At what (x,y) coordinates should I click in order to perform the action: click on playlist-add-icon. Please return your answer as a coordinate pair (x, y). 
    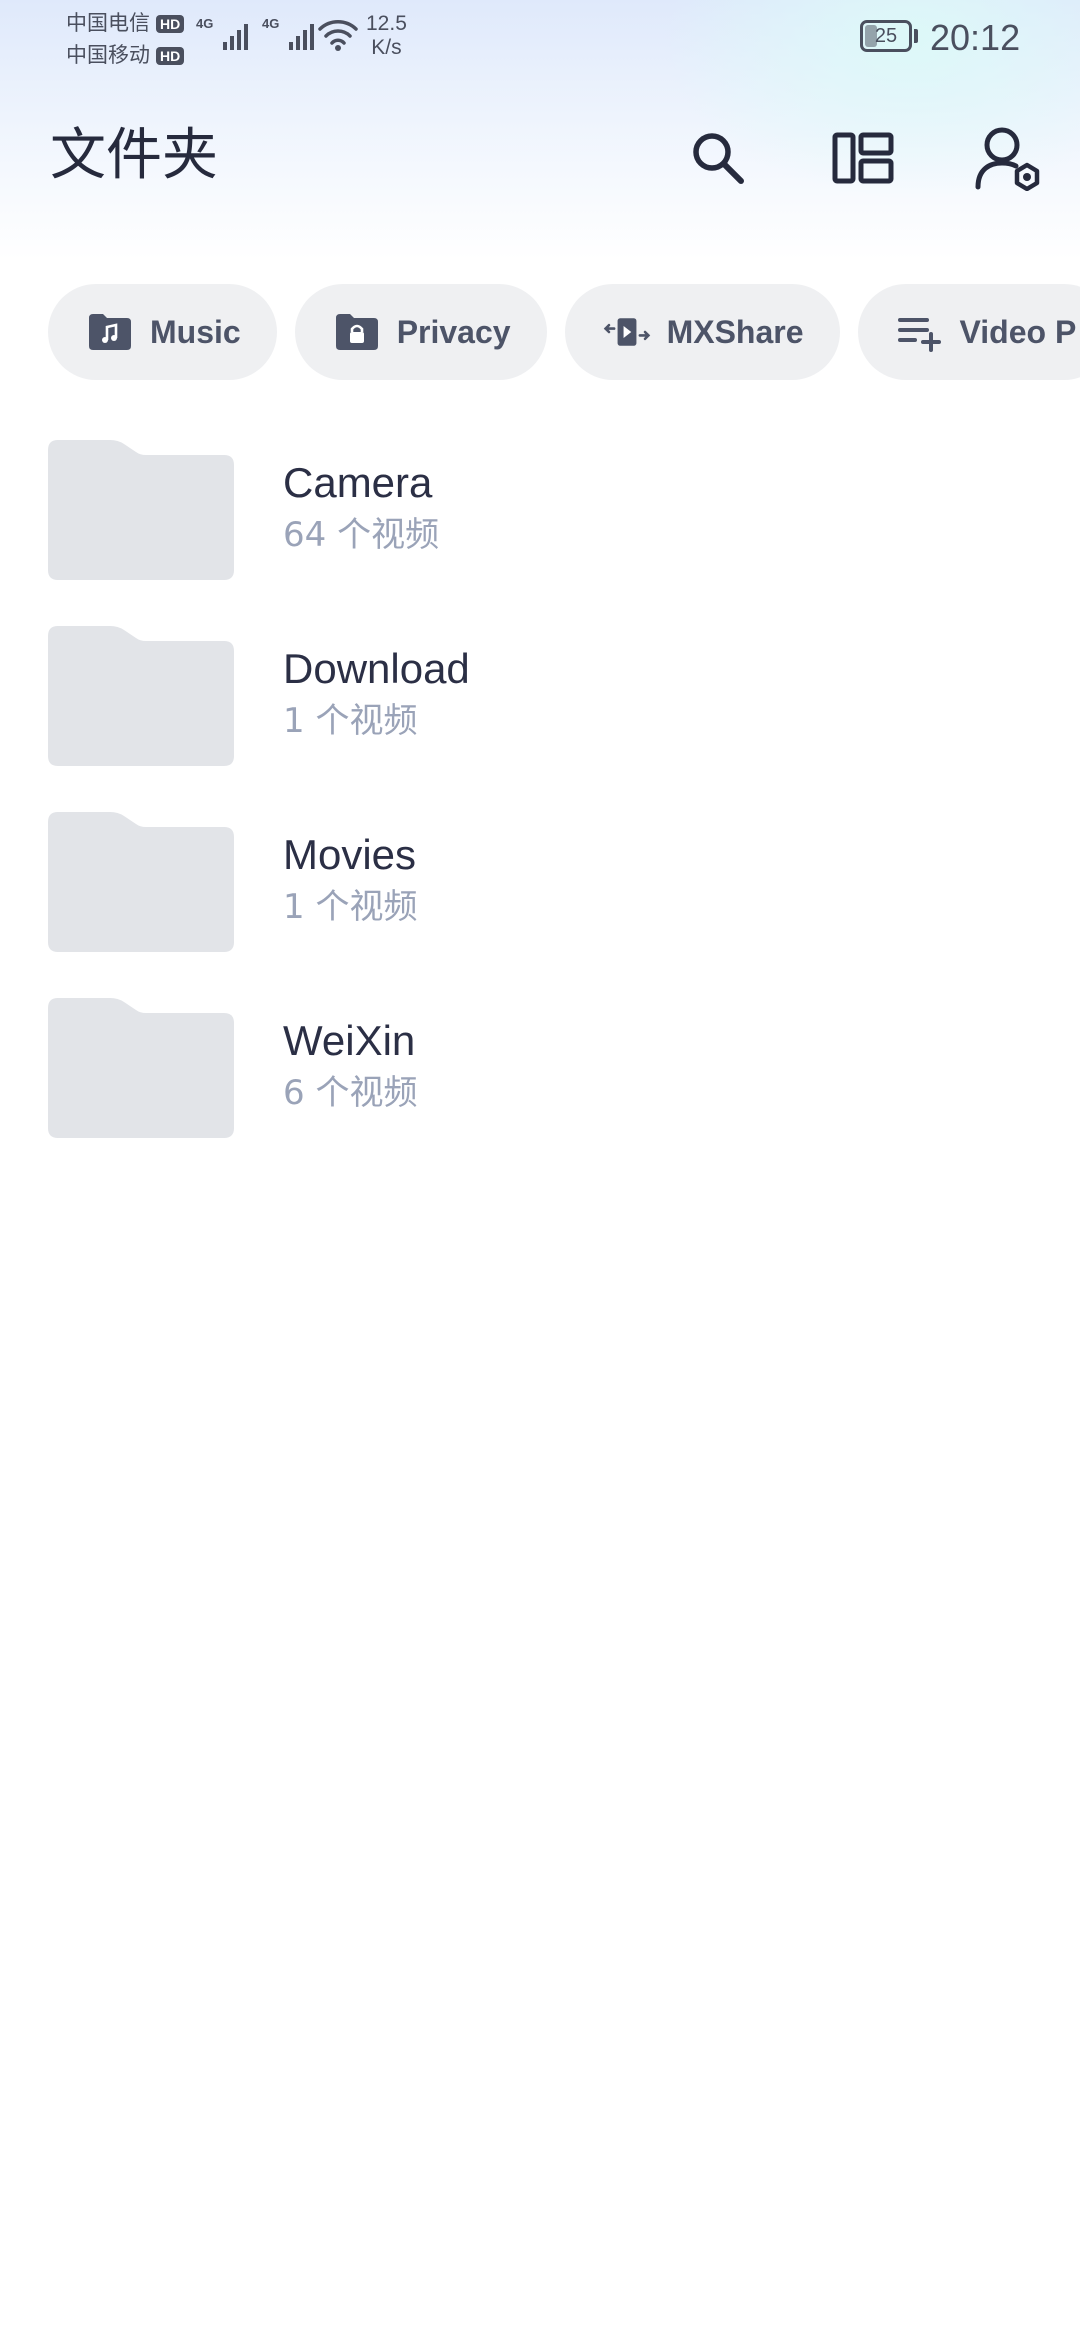
    Looking at the image, I should click on (920, 332).